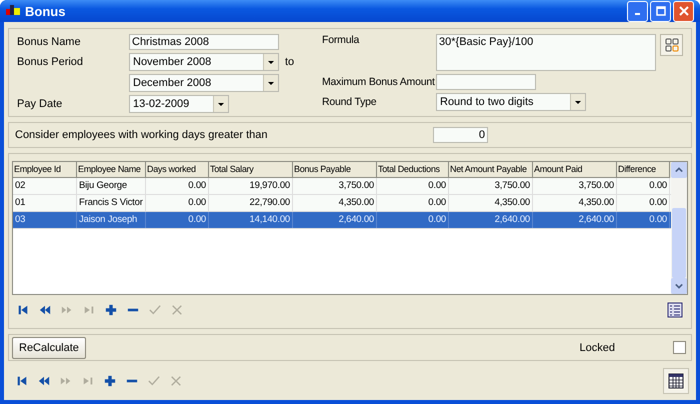 The width and height of the screenshot is (700, 404). Describe the element at coordinates (111, 203) in the screenshot. I see `table-cell: Francis S Victor` at that location.